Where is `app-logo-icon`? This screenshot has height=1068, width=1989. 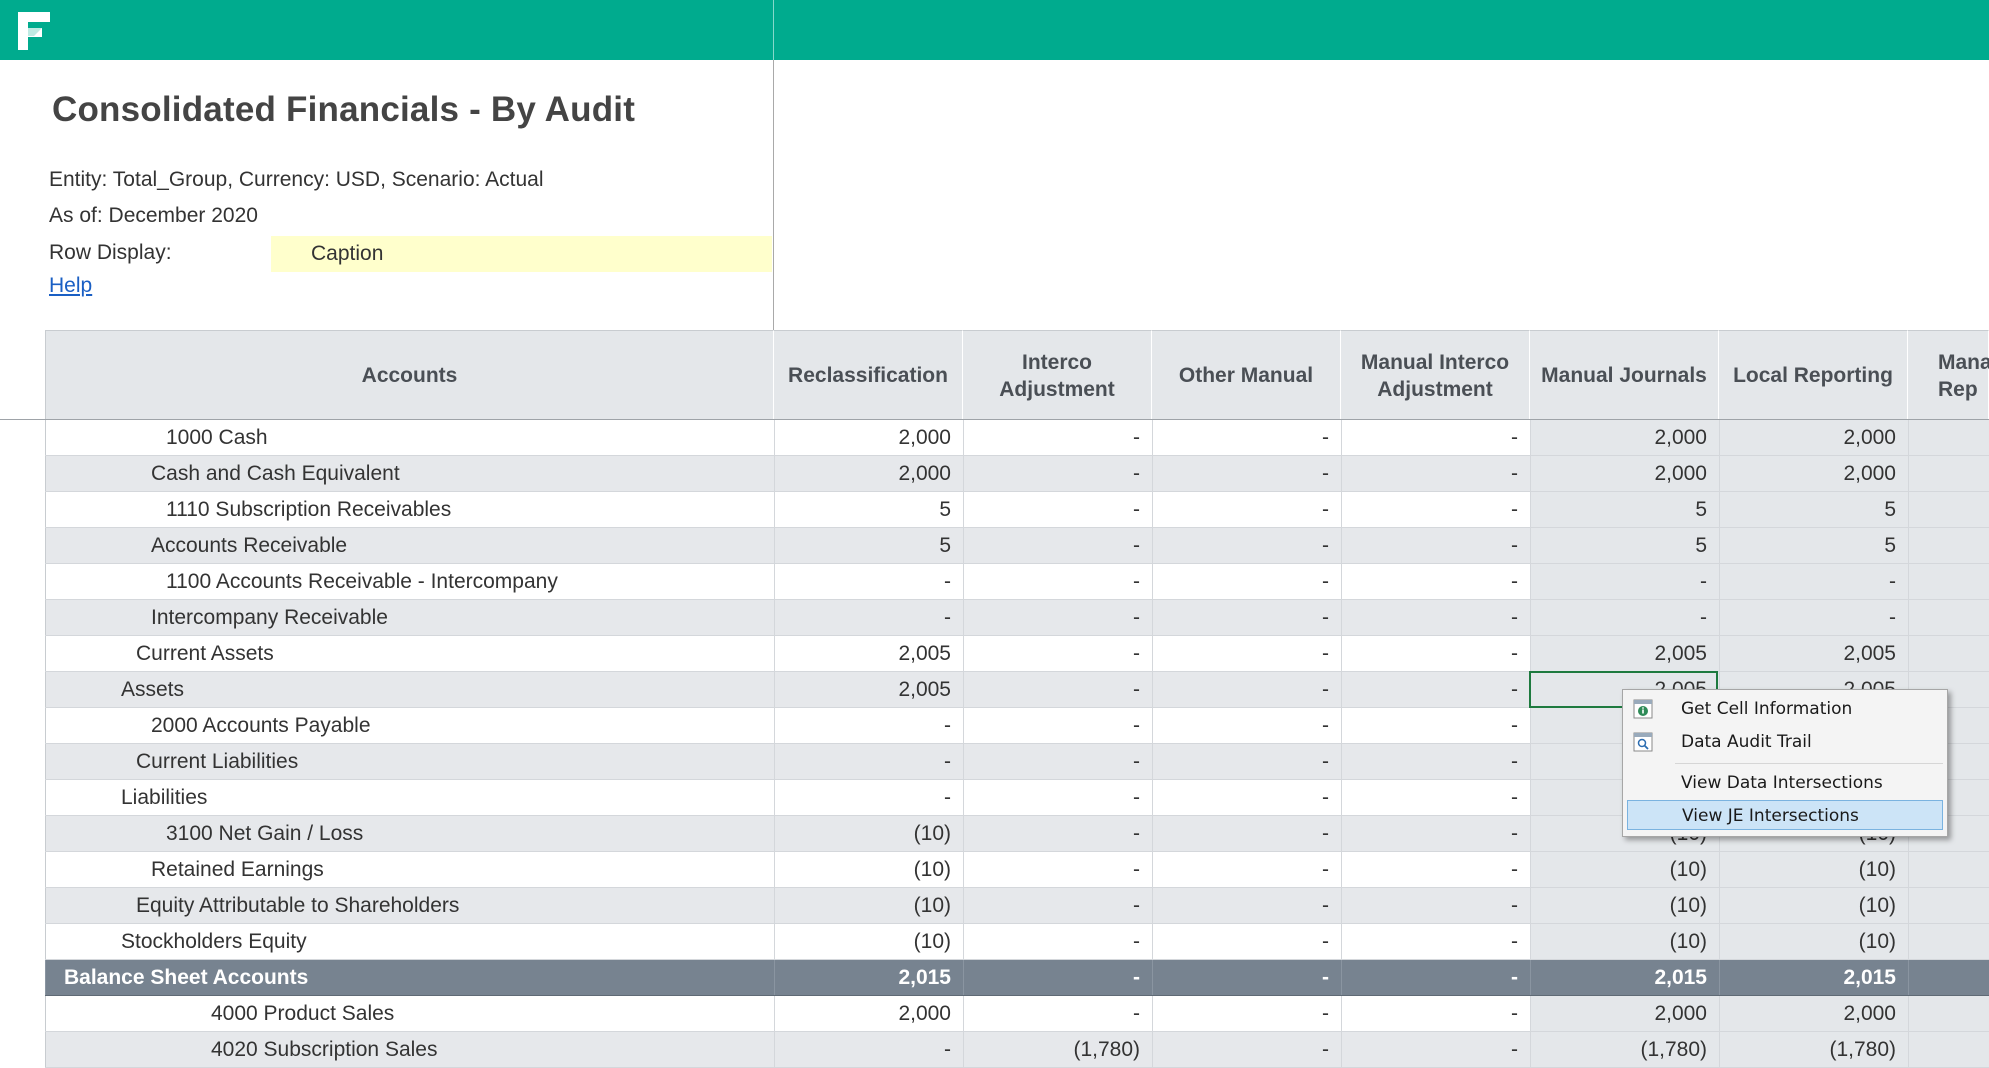
app-logo-icon is located at coordinates (34, 31).